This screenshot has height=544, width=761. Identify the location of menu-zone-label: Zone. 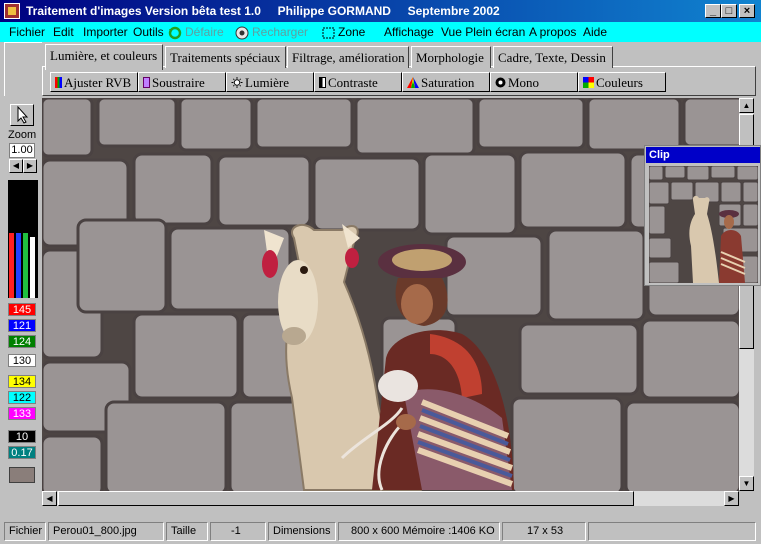
(352, 32).